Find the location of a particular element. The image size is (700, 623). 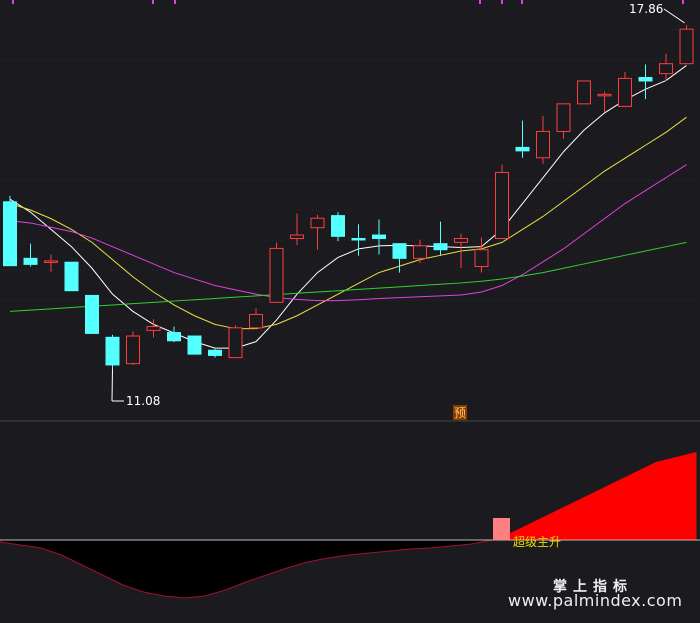

low-price-label: 11.08 is located at coordinates (143, 401).